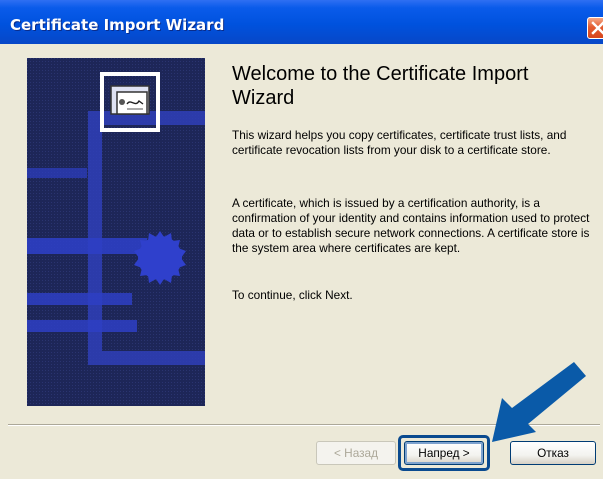 The height and width of the screenshot is (479, 603). I want to click on title-bar: Certificate Import Wizard, so click(301, 22).